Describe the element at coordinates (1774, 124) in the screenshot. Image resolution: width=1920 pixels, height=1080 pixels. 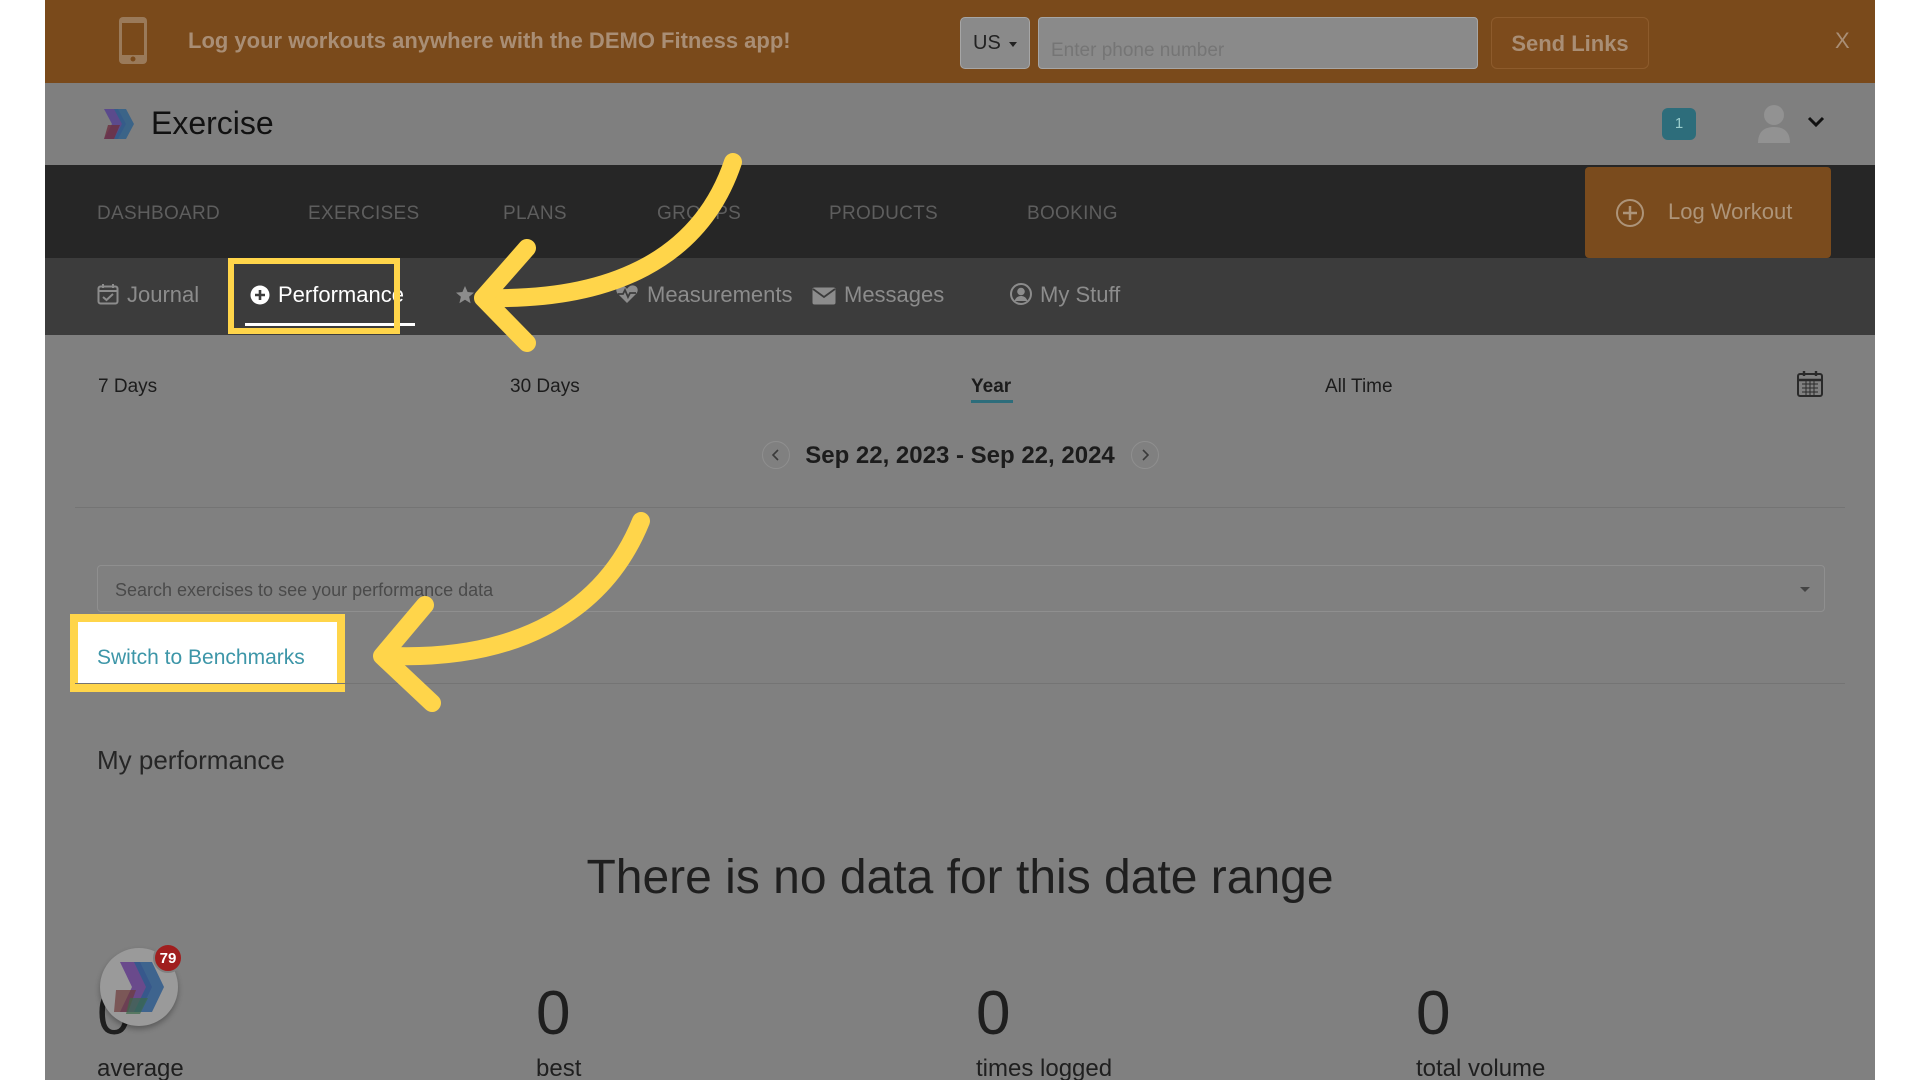
I see `user-avatar-icon` at that location.